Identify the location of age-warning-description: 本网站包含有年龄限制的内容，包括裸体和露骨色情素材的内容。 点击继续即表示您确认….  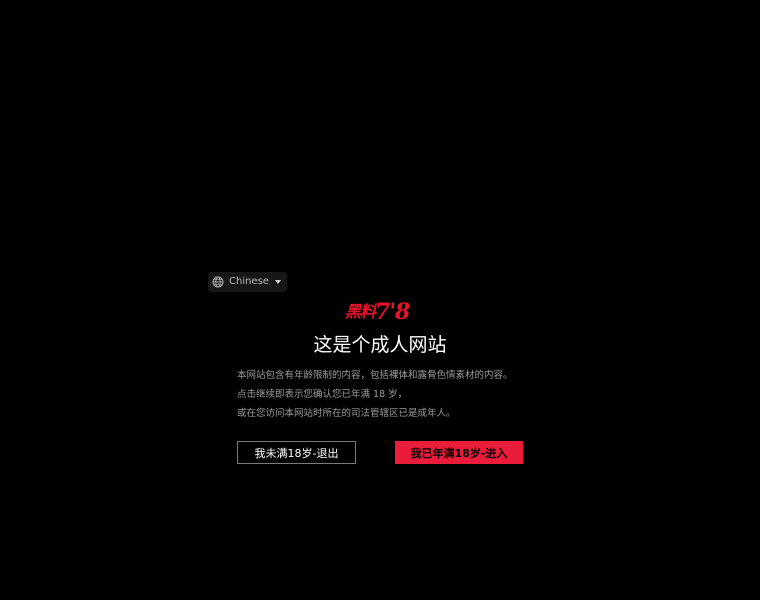
(387, 394).